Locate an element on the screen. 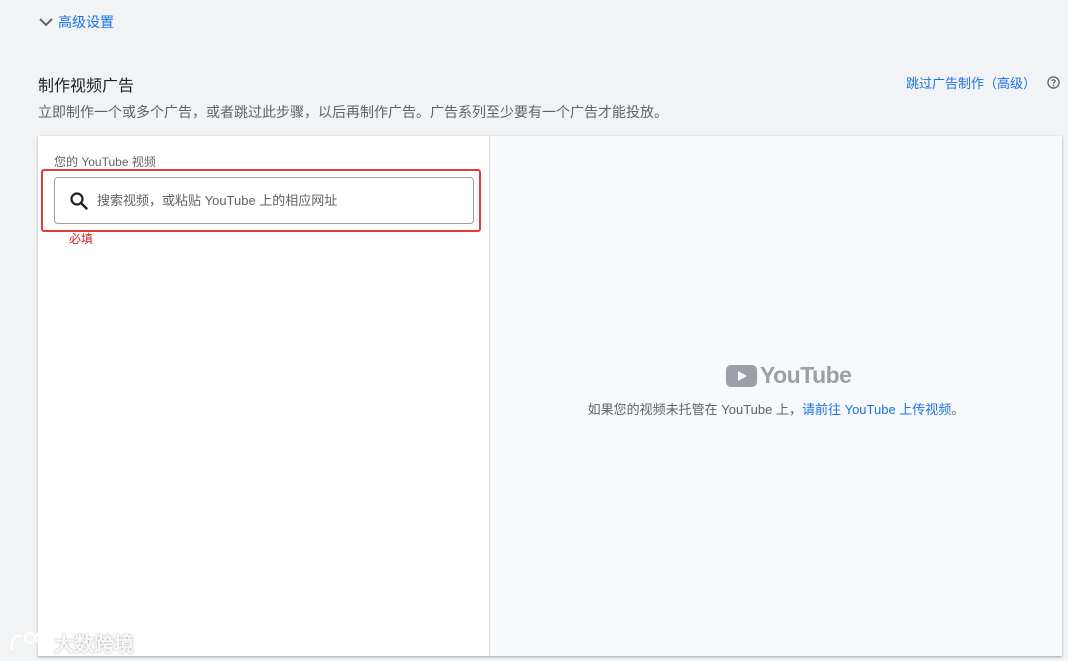 This screenshot has height=661, width=1068. help-icon is located at coordinates (1053, 82).